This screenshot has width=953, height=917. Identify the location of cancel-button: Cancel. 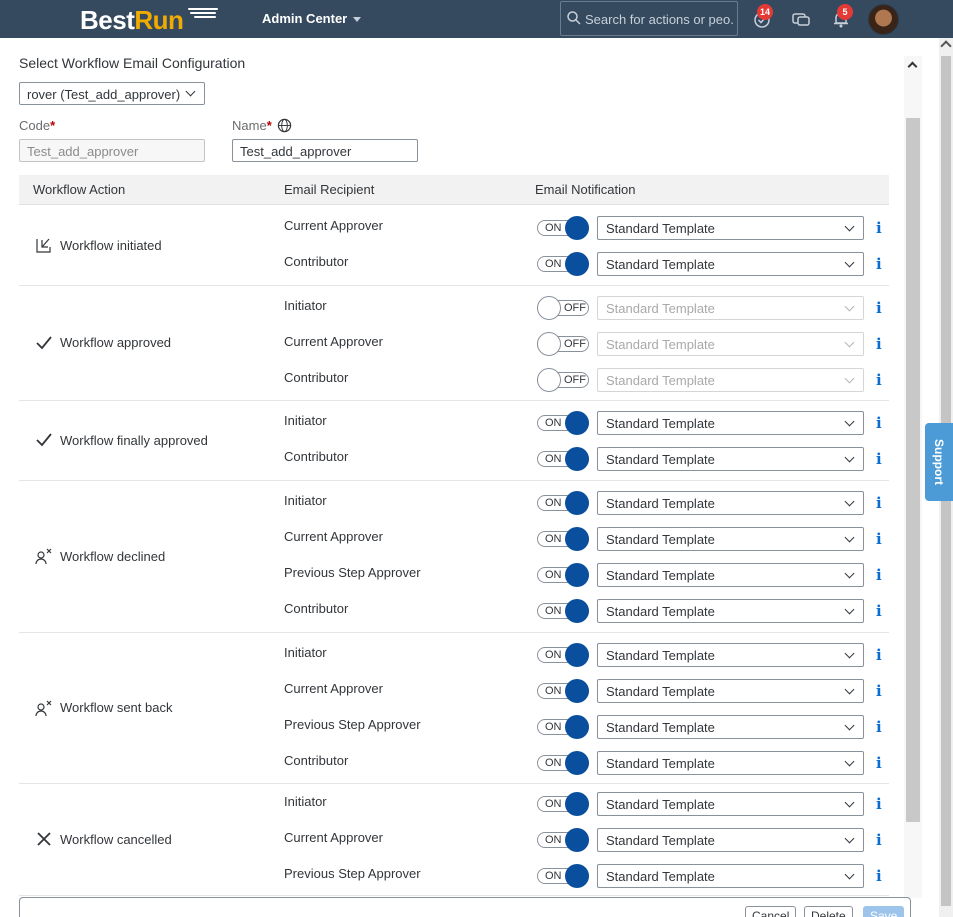
(771, 911).